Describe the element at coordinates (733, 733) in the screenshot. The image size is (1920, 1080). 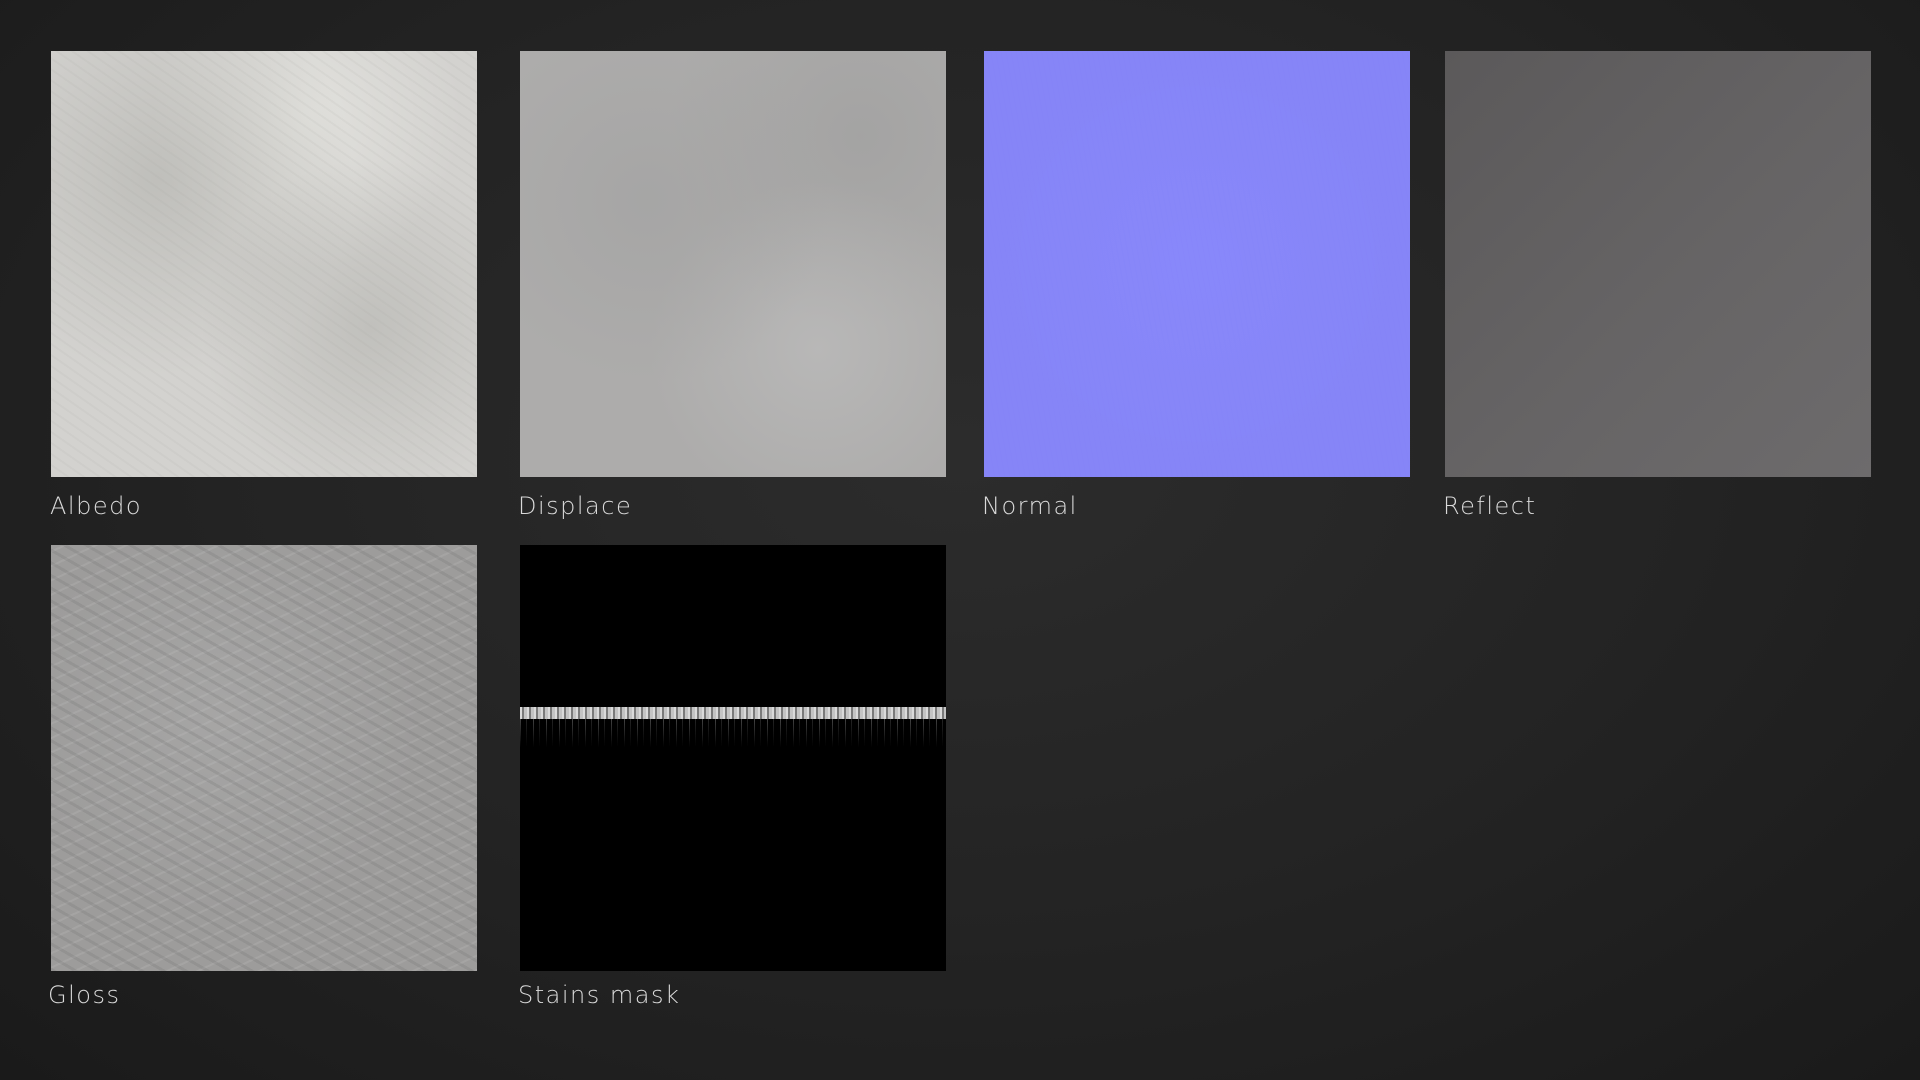
I see `stain-drips` at that location.